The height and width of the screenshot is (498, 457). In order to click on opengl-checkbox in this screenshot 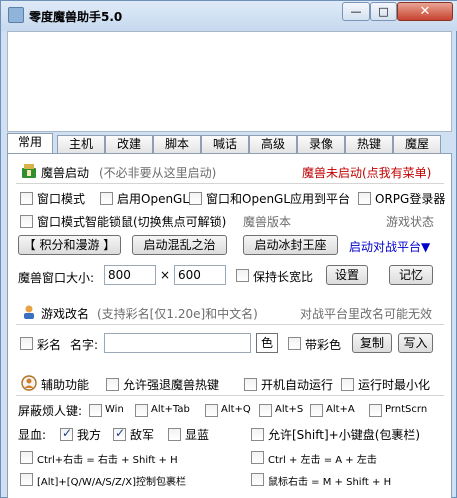, I will do `click(106, 198)`.